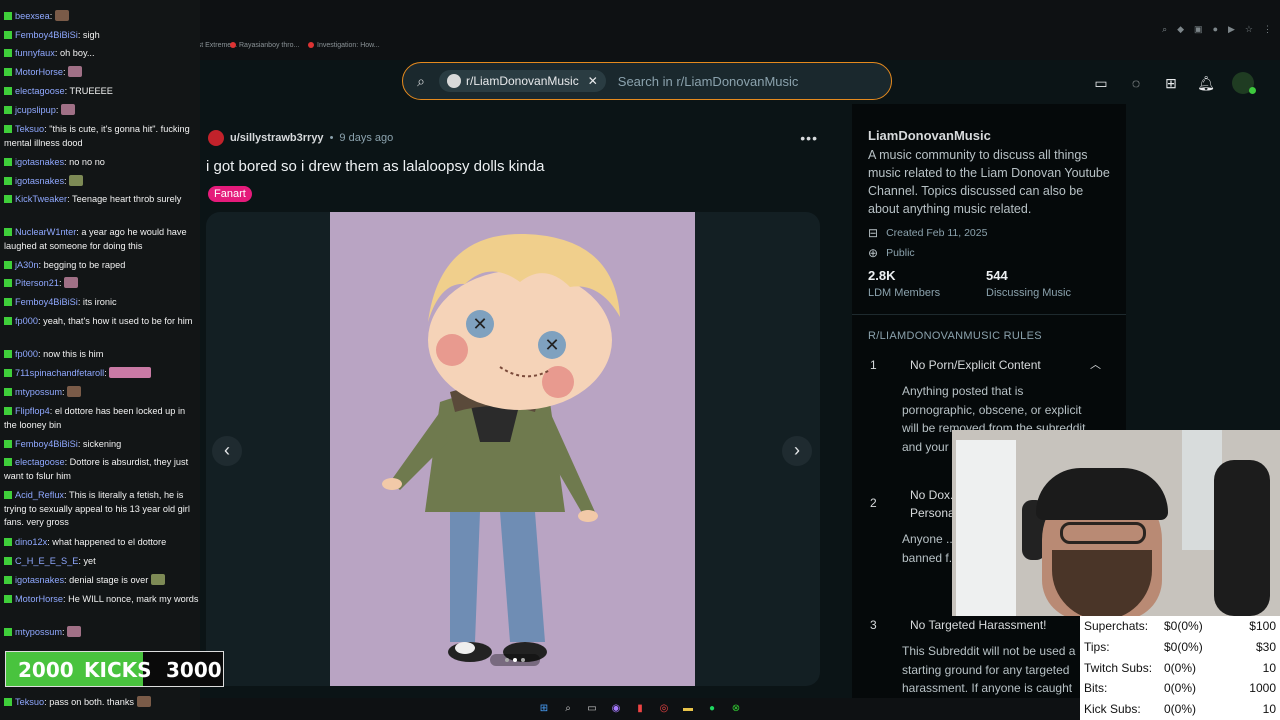 The height and width of the screenshot is (720, 1280). What do you see at coordinates (27, 265) in the screenshot?
I see `chat-username: jA30n` at bounding box center [27, 265].